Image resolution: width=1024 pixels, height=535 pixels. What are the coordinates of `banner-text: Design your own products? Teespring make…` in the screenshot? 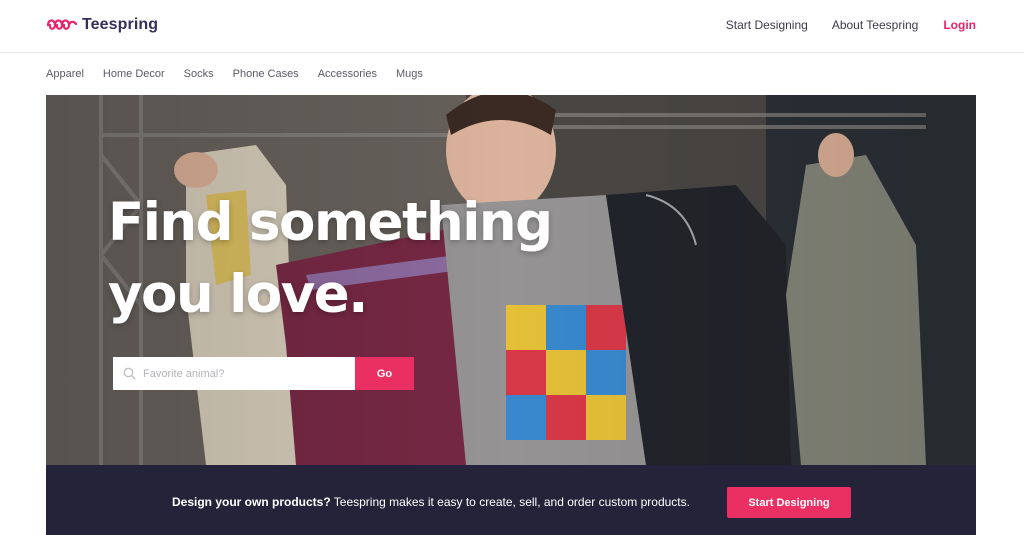 It's located at (431, 502).